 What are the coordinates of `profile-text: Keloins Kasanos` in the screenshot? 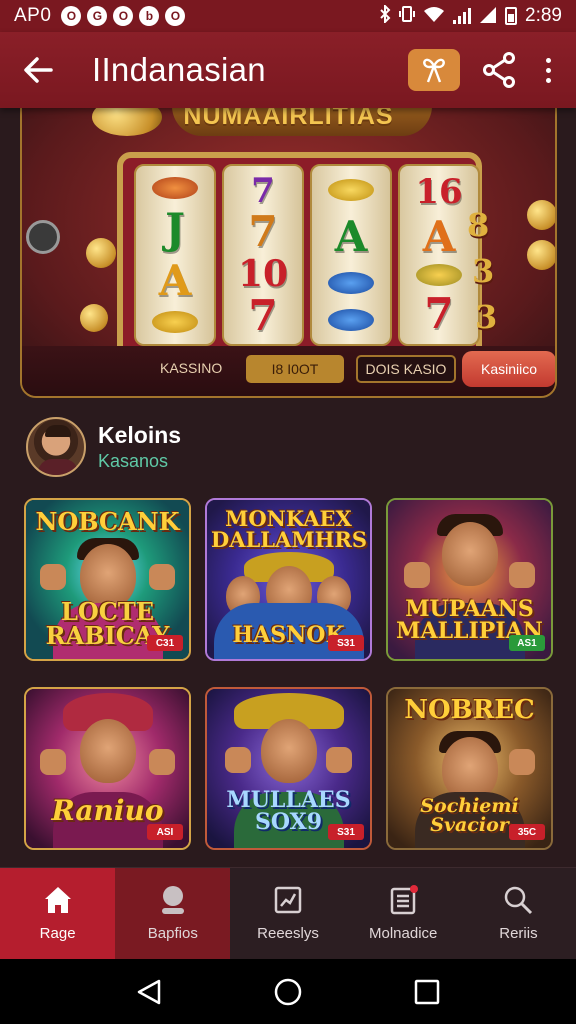 It's located at (139, 447).